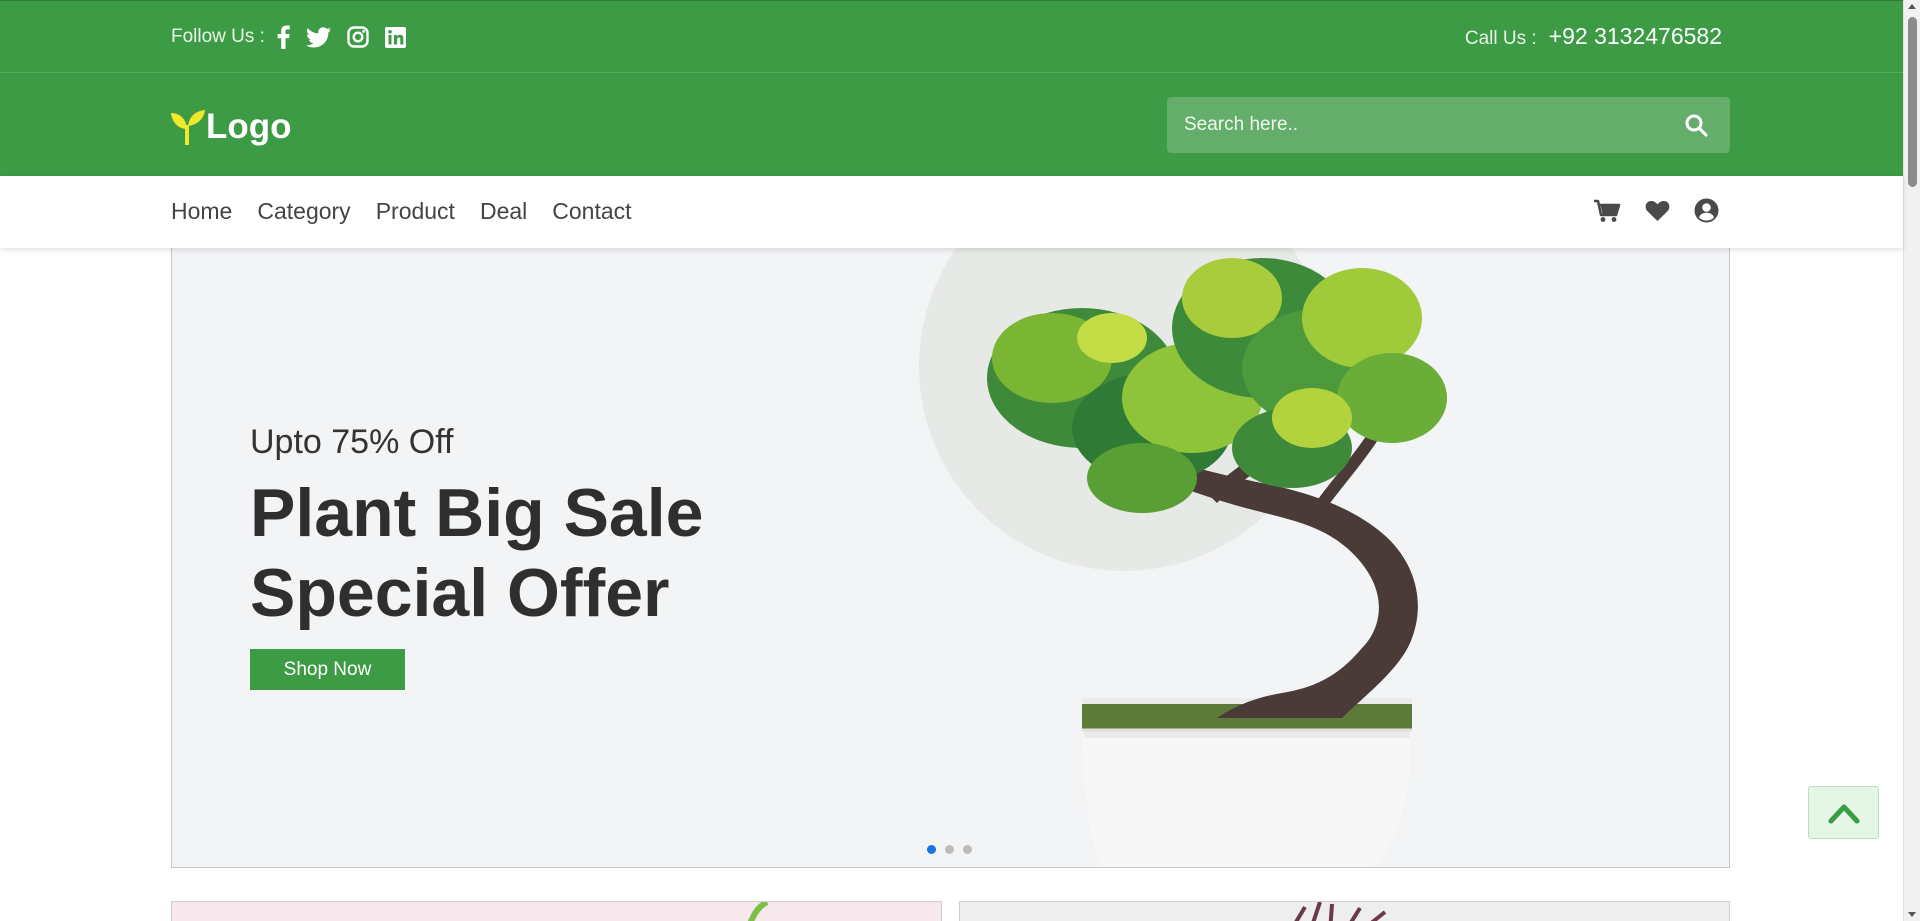 Image resolution: width=1920 pixels, height=921 pixels. Describe the element at coordinates (1607, 211) in the screenshot. I see `cart-icon` at that location.